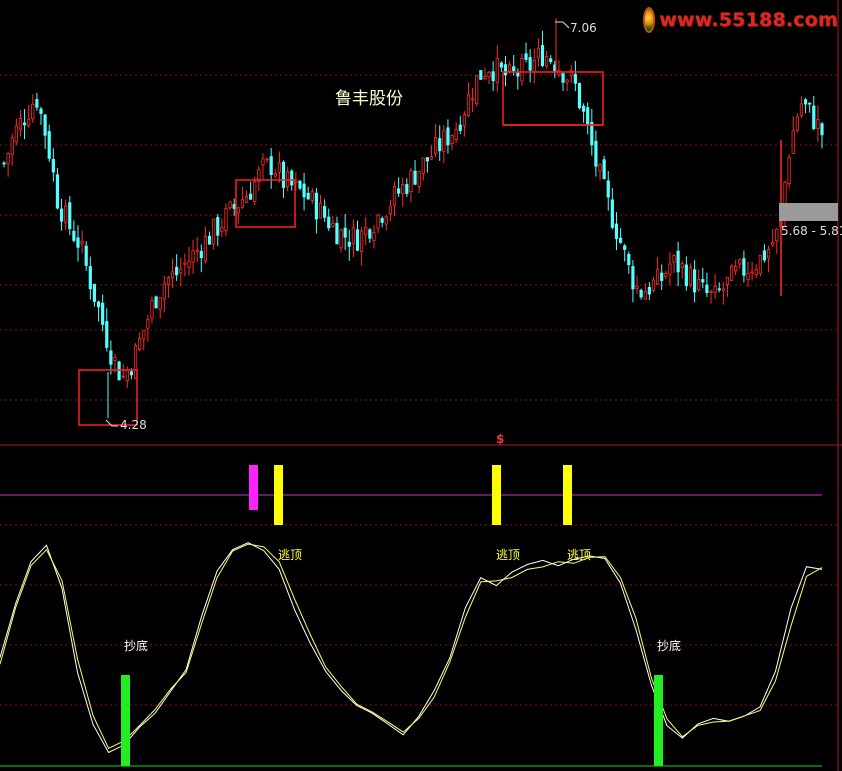  I want to click on low-price-label: 4.28, so click(133, 425).